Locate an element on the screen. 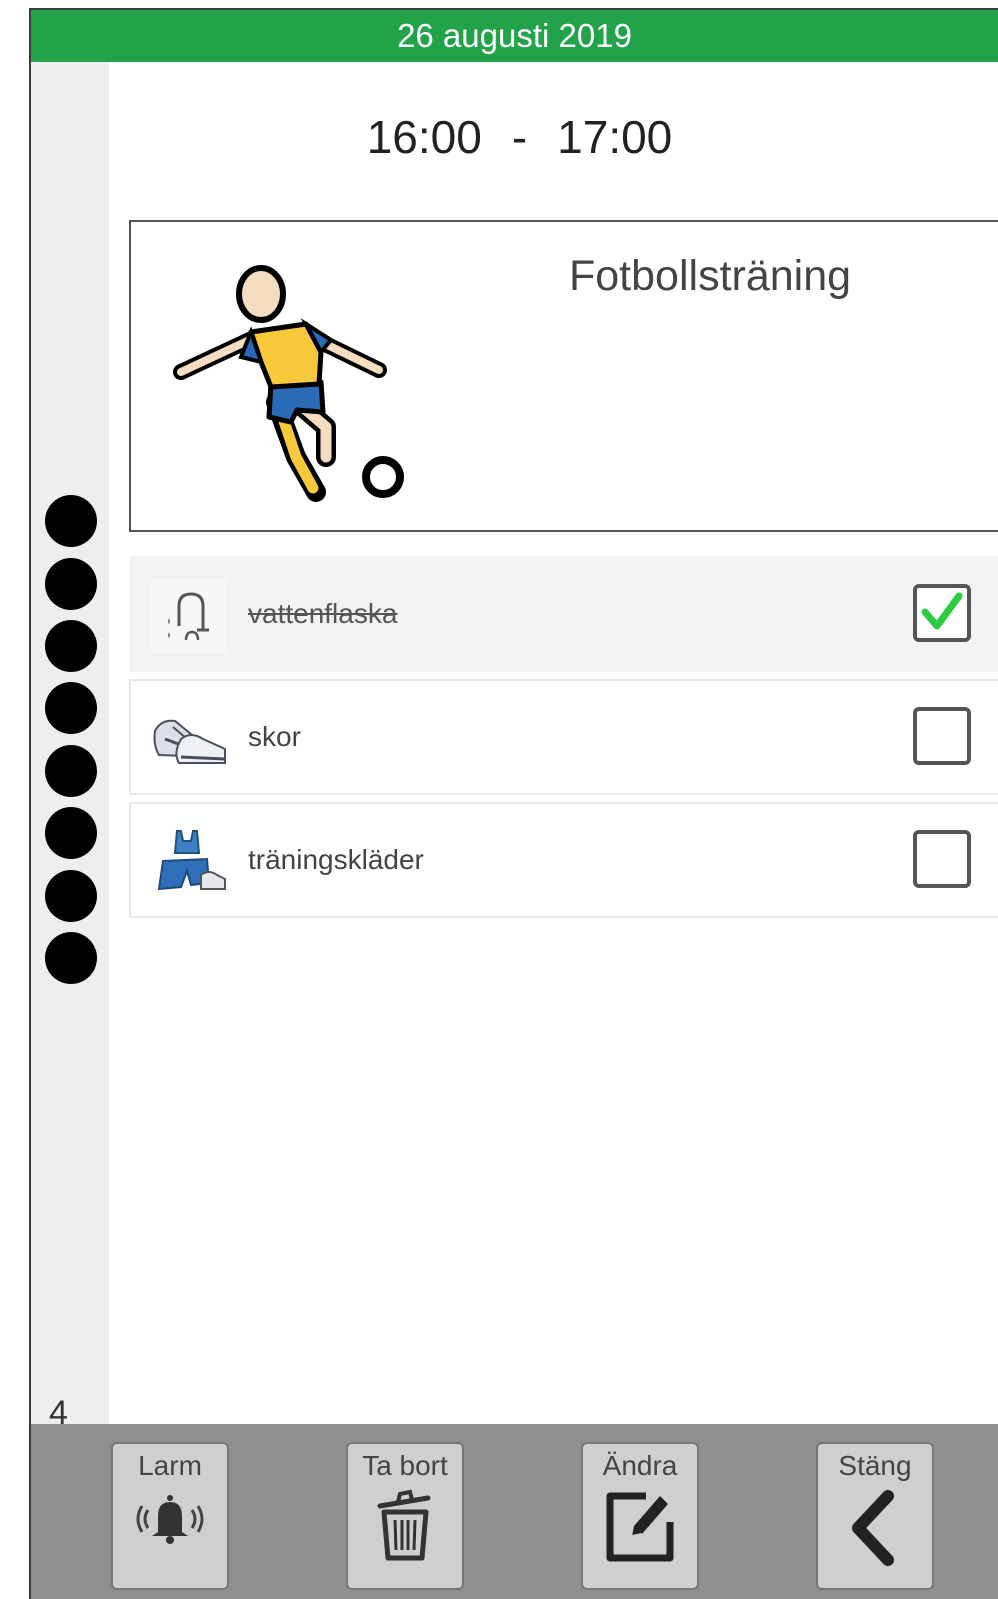  checklist-item-label: skor is located at coordinates (274, 736).